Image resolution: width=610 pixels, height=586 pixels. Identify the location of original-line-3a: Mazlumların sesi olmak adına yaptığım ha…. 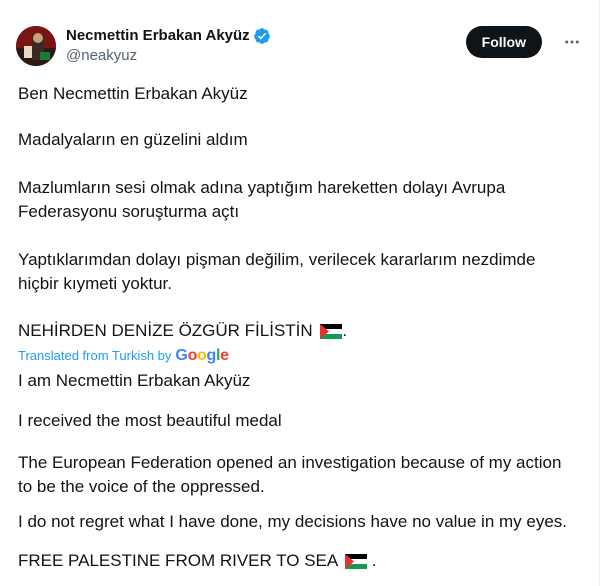
(262, 187).